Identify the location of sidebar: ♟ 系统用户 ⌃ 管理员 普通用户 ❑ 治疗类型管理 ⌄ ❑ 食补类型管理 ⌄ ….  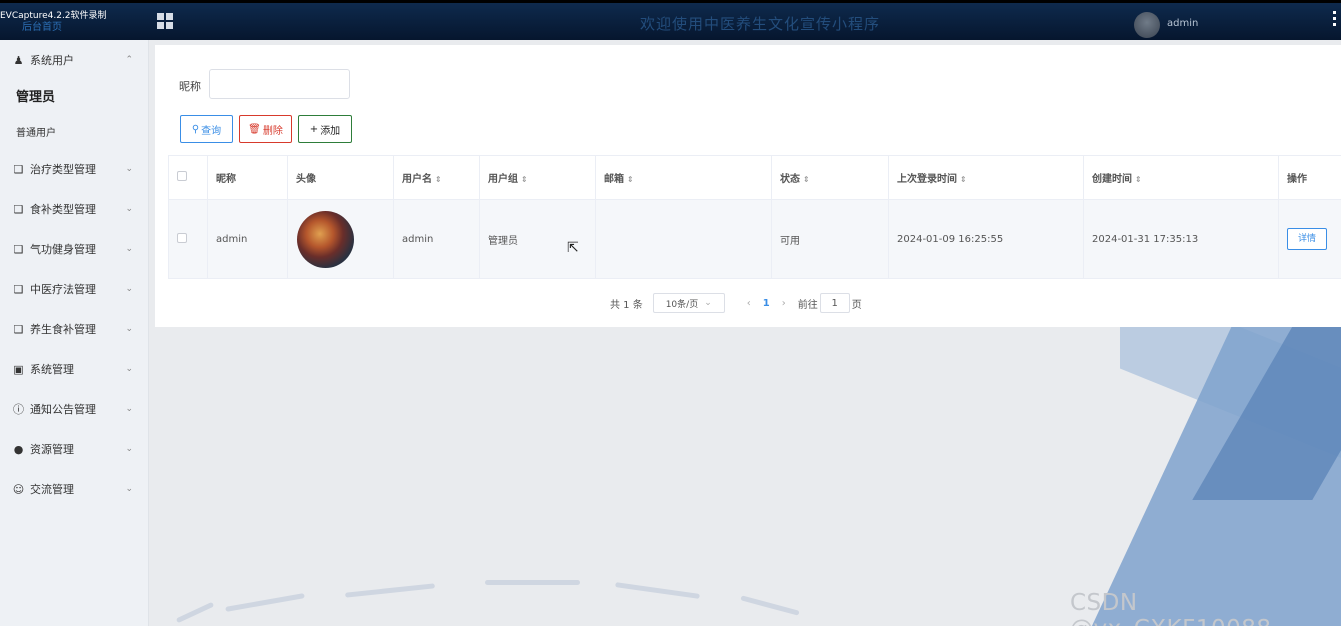
(74, 333).